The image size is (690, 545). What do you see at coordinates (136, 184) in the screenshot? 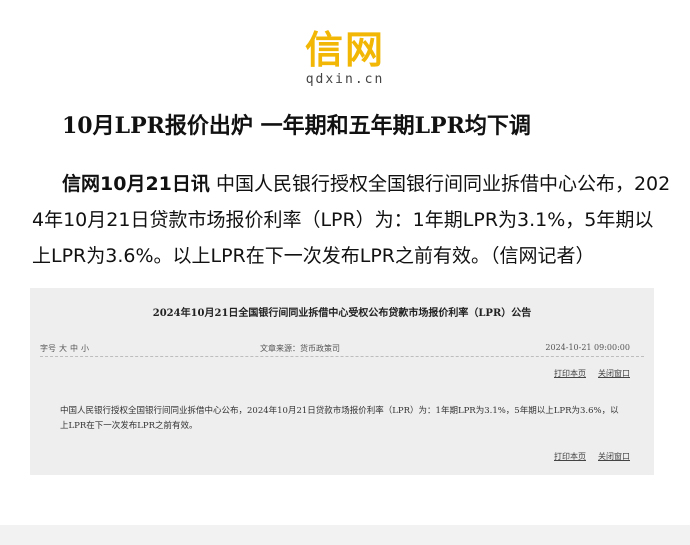
I see `article-lead: 信网10月21日讯` at bounding box center [136, 184].